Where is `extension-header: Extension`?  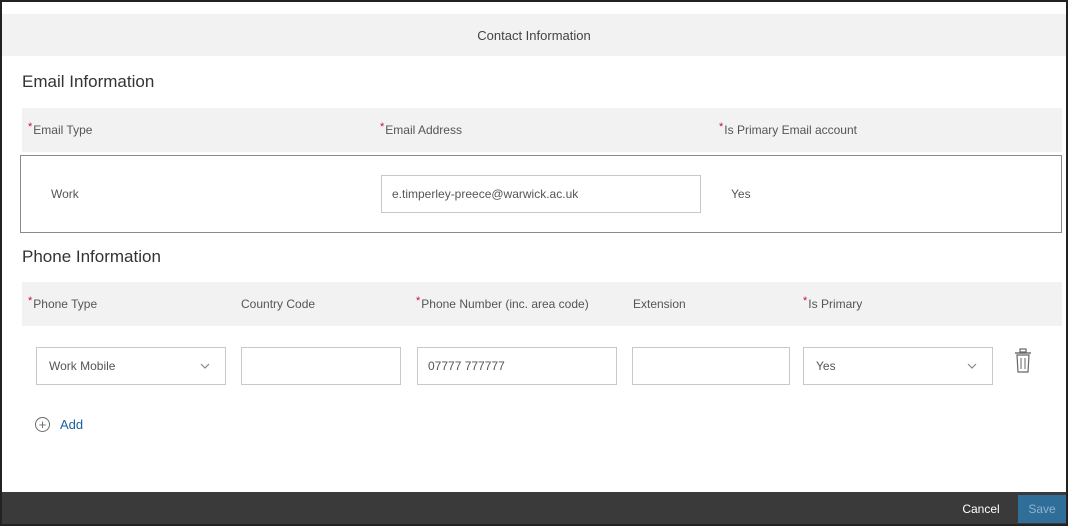
extension-header: Extension is located at coordinates (659, 304).